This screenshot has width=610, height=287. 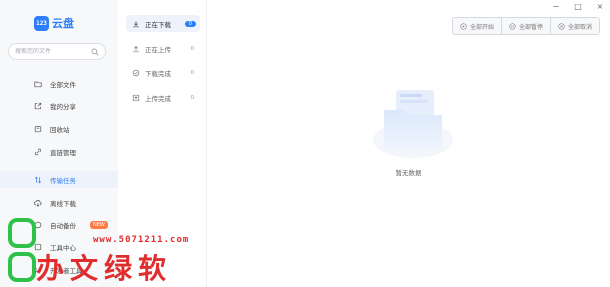 What do you see at coordinates (413, 124) in the screenshot?
I see `empty-state-illustration` at bounding box center [413, 124].